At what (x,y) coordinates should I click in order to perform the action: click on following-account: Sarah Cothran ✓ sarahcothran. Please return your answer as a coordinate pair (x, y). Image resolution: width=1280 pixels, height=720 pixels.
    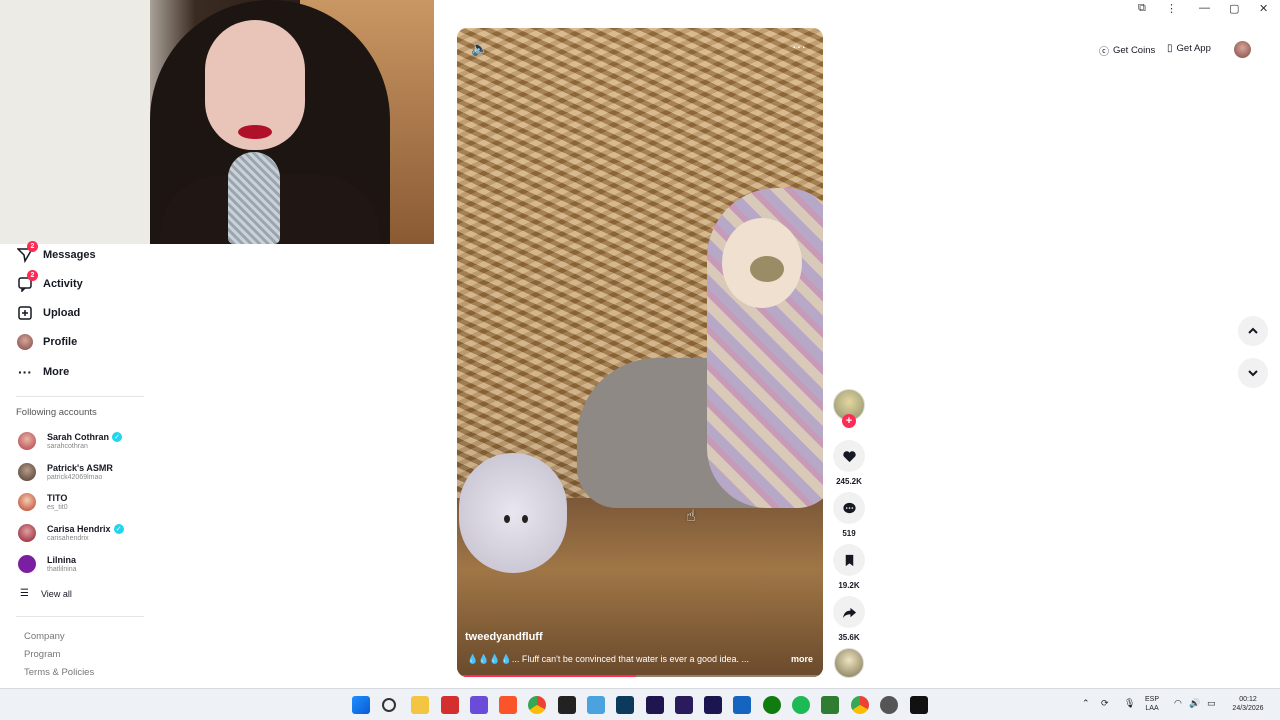
    Looking at the image, I should click on (70, 441).